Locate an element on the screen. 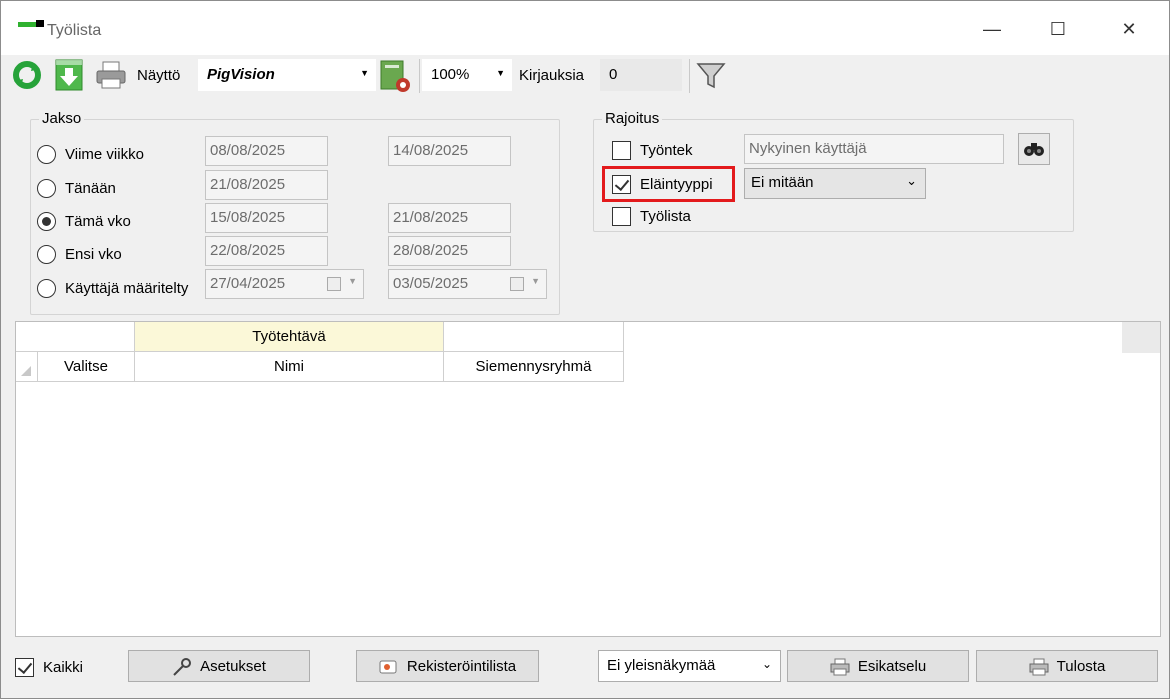 The image size is (1170, 699). period-option-label: Ensi vko is located at coordinates (93, 254).